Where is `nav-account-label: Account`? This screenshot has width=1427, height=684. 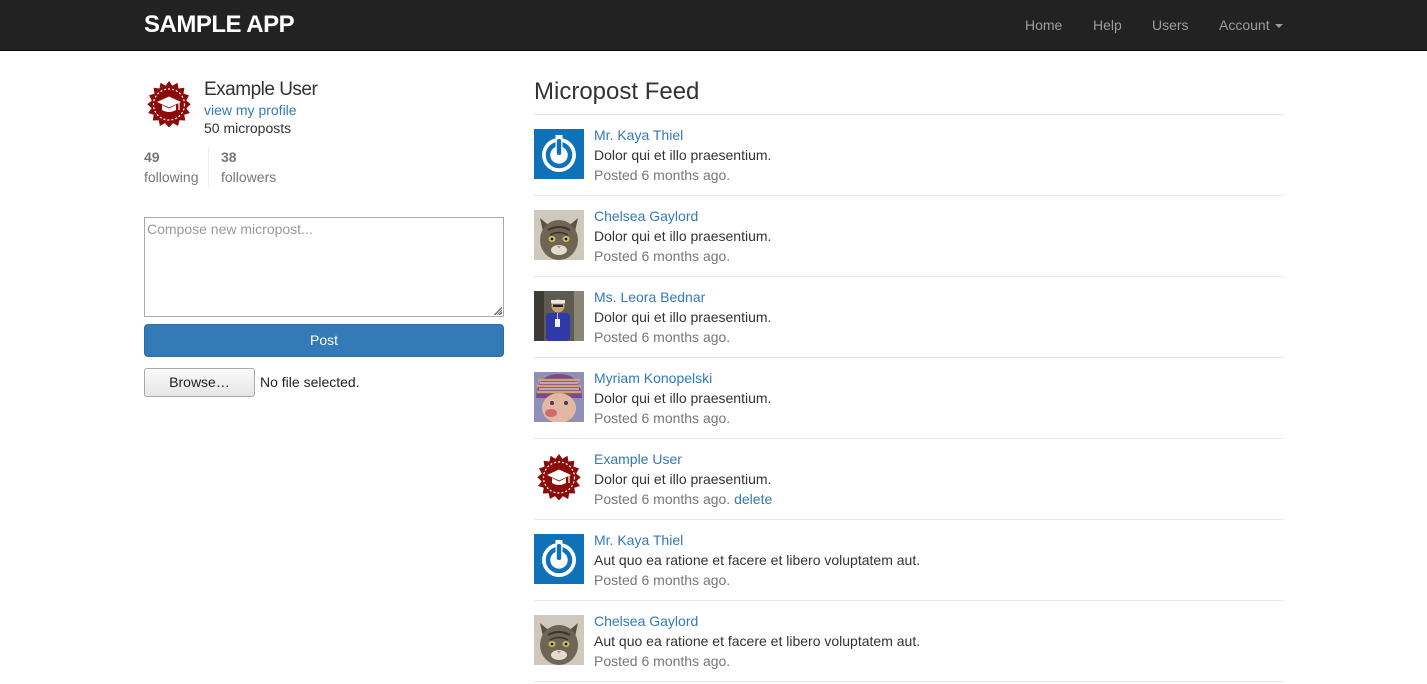 nav-account-label: Account is located at coordinates (1244, 25).